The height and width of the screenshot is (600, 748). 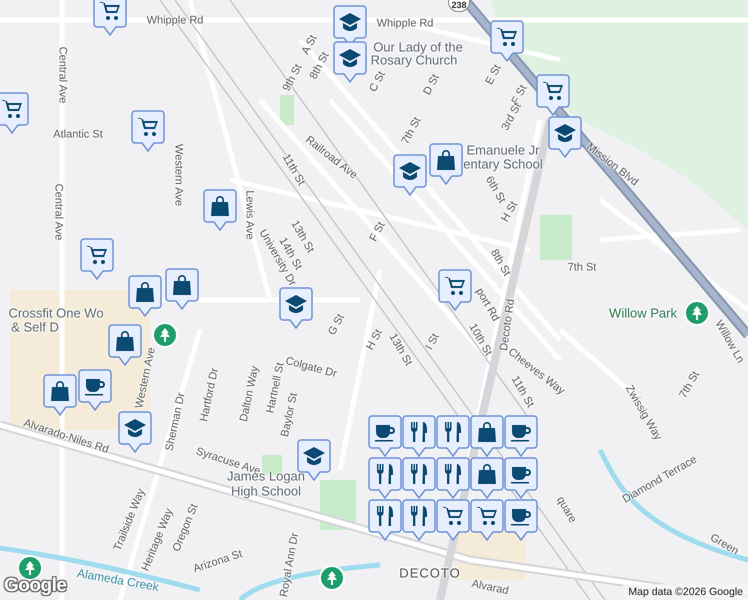 What do you see at coordinates (430, 573) in the screenshot?
I see `area-label: DECOTO` at bounding box center [430, 573].